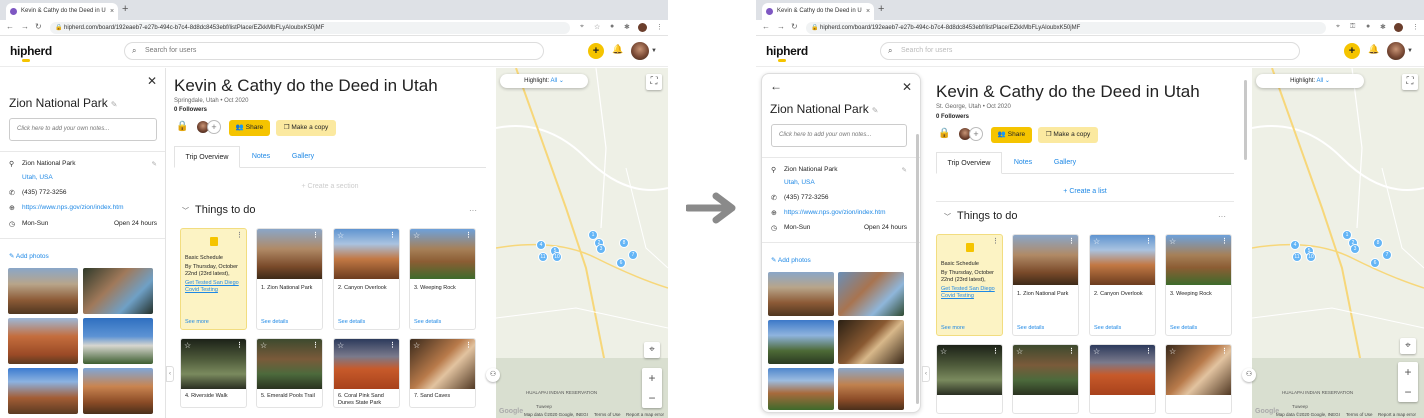 The height and width of the screenshot is (418, 1424). What do you see at coordinates (261, 157) in the screenshot?
I see `tab-notes: Notes` at bounding box center [261, 157].